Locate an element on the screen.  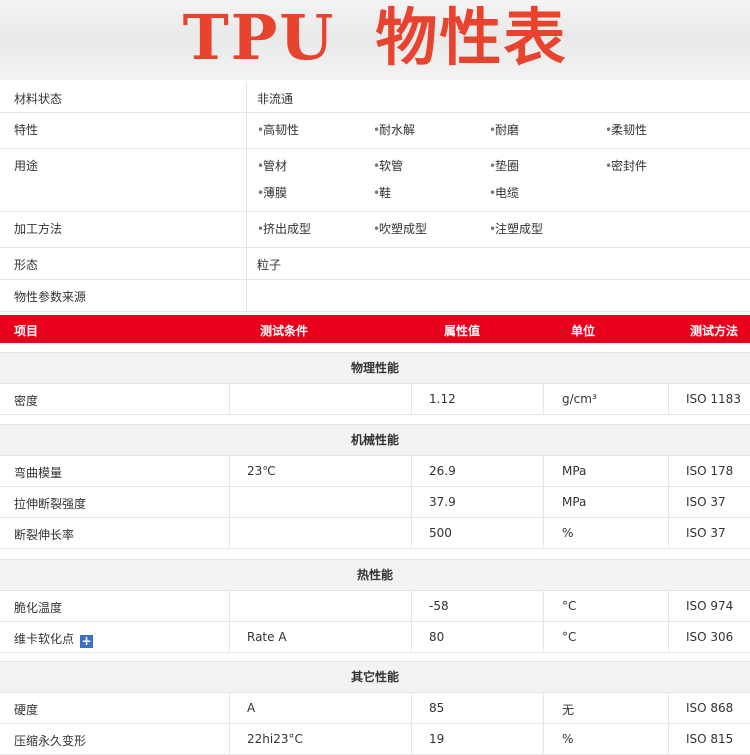
tag-label: 软管 is located at coordinates (391, 166).